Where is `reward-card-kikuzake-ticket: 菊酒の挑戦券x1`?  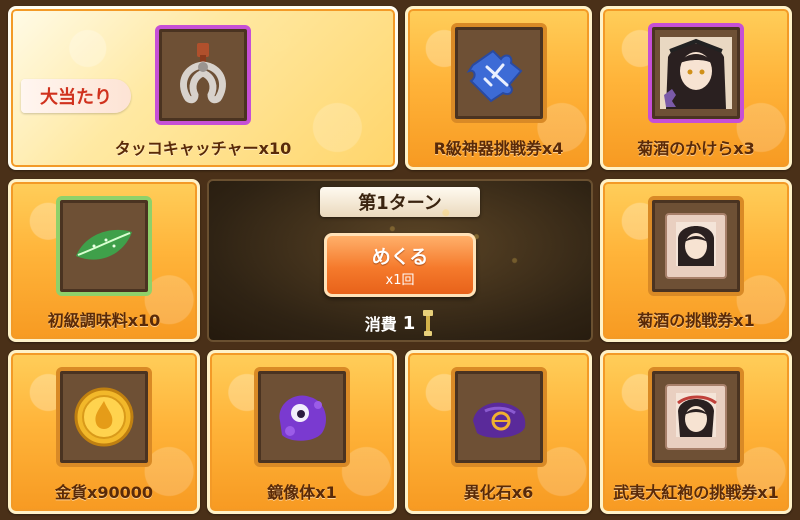
reward-card-kikuzake-ticket: 菊酒の挑戦券x1 is located at coordinates (696, 260).